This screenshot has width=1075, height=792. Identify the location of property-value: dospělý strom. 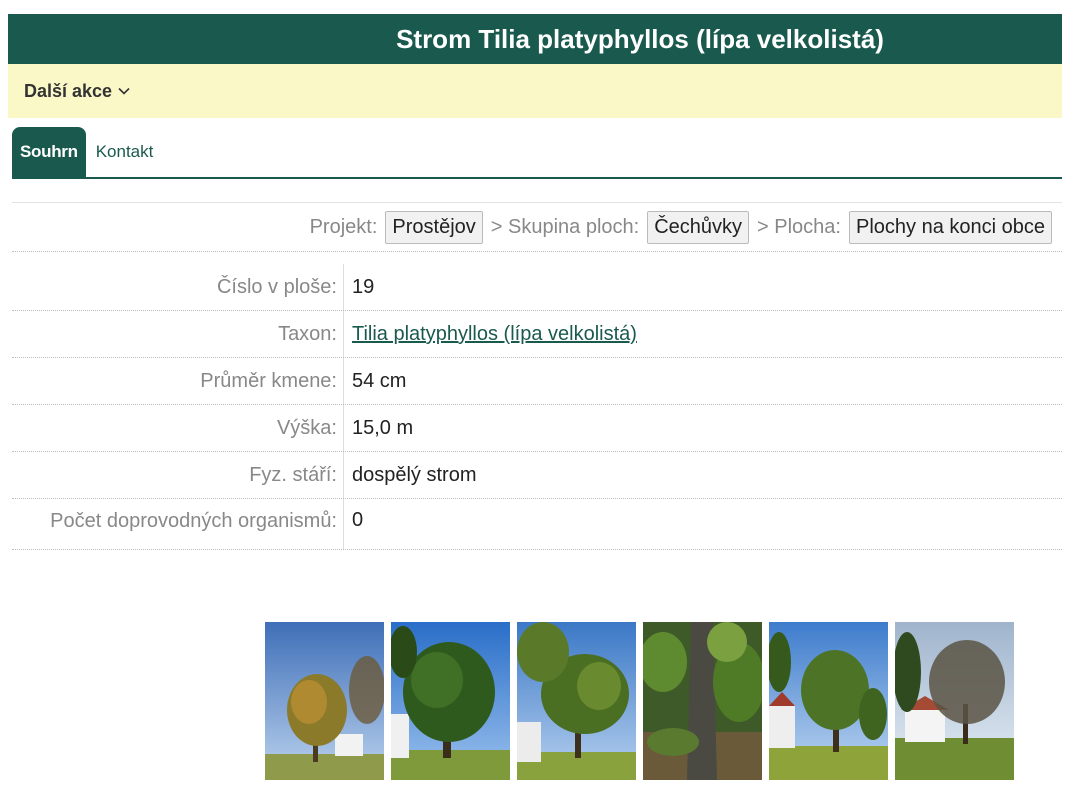
(414, 475).